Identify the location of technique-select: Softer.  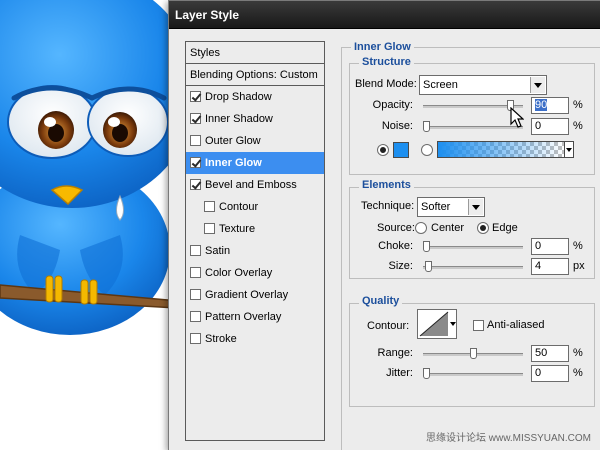
(451, 207).